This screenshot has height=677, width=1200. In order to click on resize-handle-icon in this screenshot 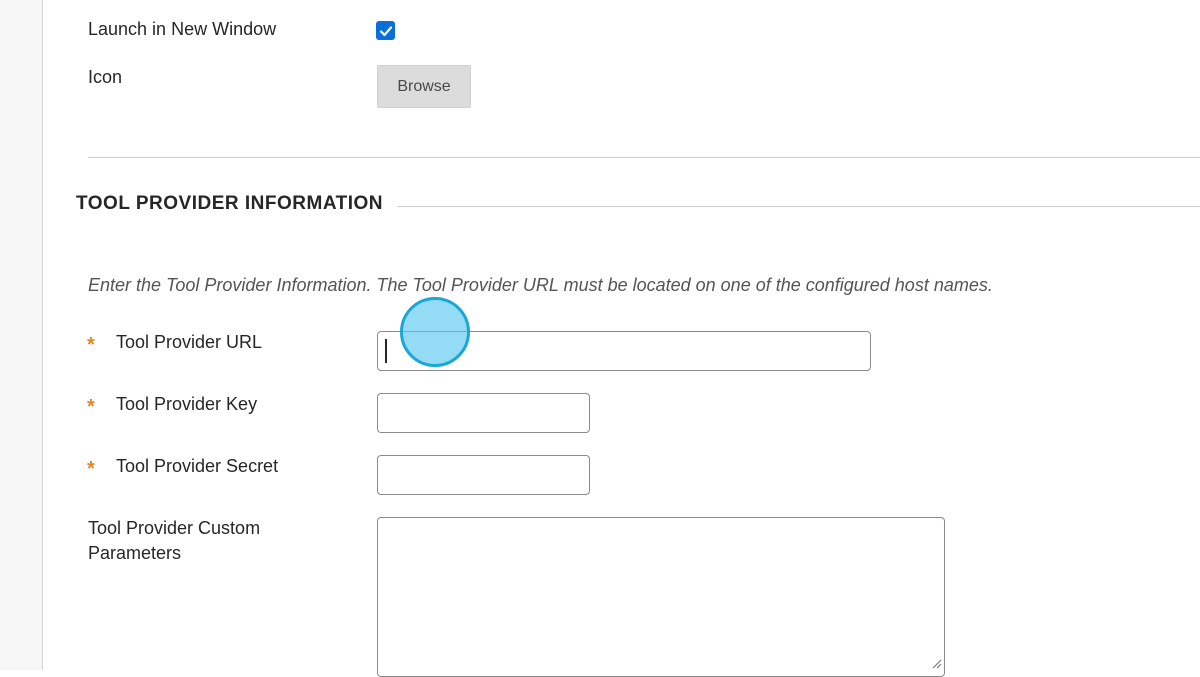, I will do `click(936, 663)`.